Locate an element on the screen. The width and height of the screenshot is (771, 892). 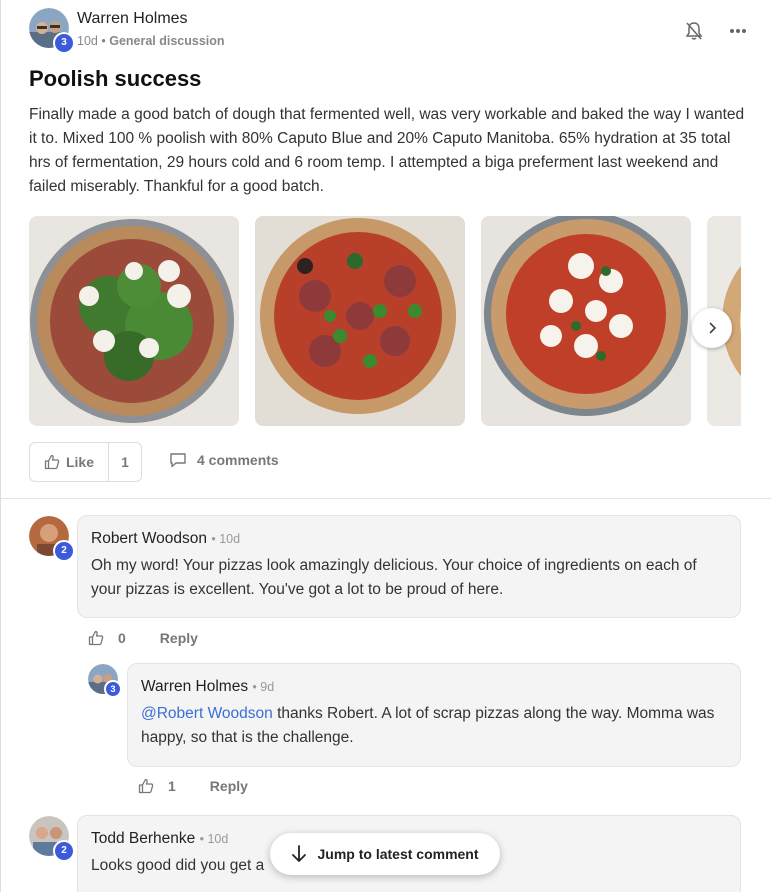
comment-time: • 9d is located at coordinates (263, 687).